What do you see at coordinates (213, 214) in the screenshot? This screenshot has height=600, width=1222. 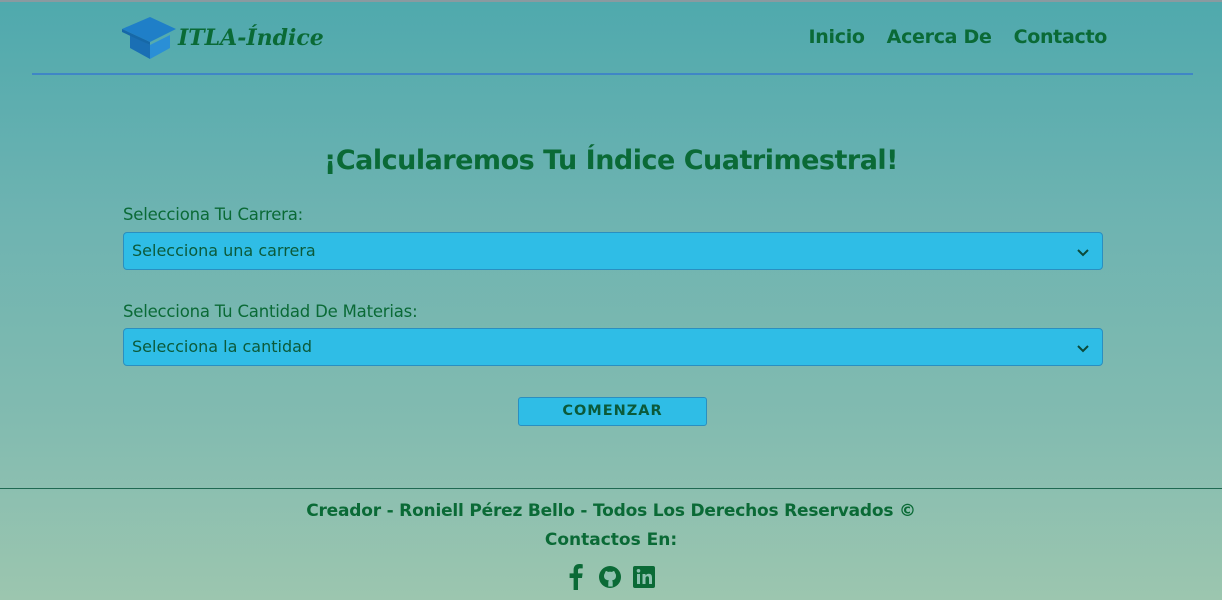 I see `career-label: Selecciona Tu Carrera:` at bounding box center [213, 214].